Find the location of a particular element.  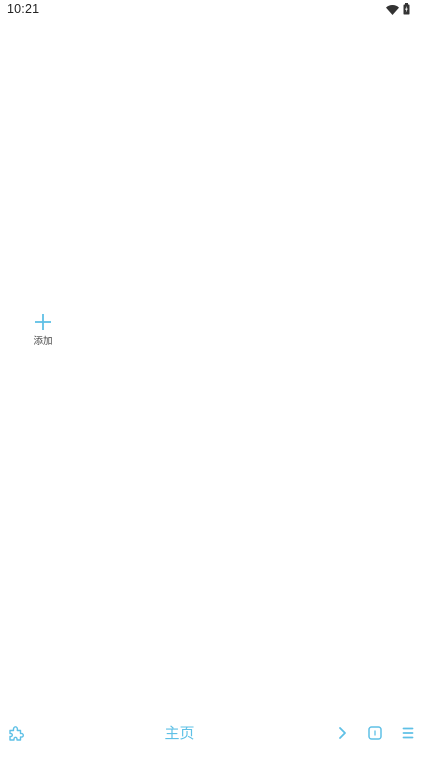

add-button: 添加 is located at coordinates (43, 329).